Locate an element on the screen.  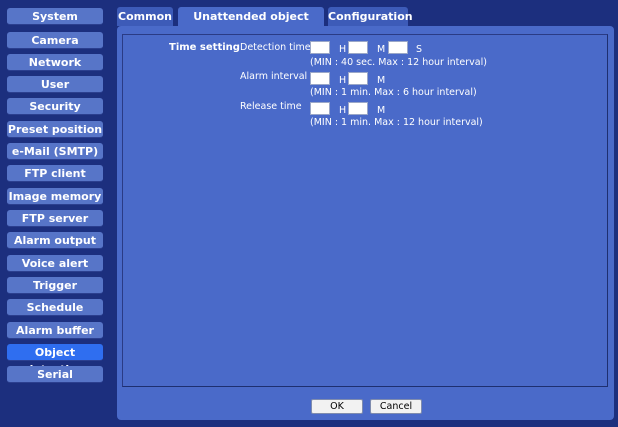
sidebar-item-trigger: Trigger is located at coordinates (55, 285).